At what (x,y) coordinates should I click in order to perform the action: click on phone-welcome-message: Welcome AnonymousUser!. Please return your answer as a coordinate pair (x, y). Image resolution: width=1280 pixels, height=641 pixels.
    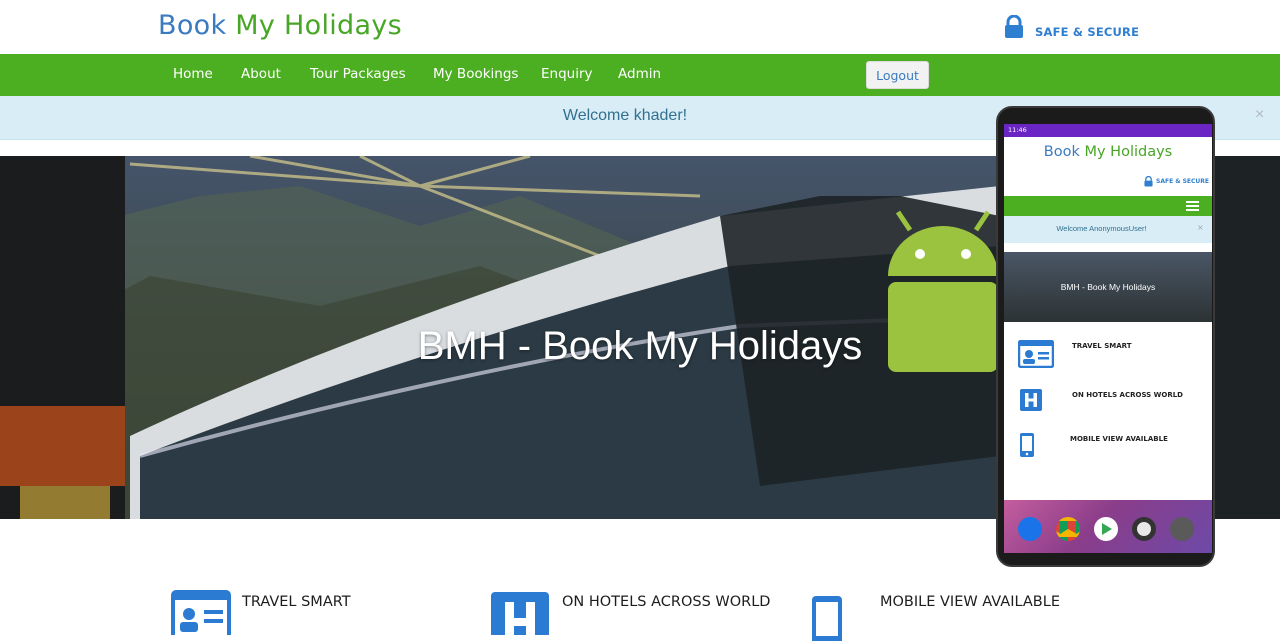
    Looking at the image, I should click on (1101, 228).